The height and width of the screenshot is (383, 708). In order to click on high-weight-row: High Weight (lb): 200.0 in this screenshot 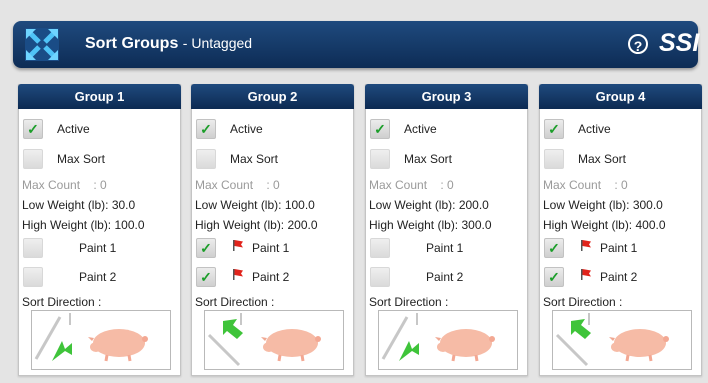, I will do `click(256, 225)`.